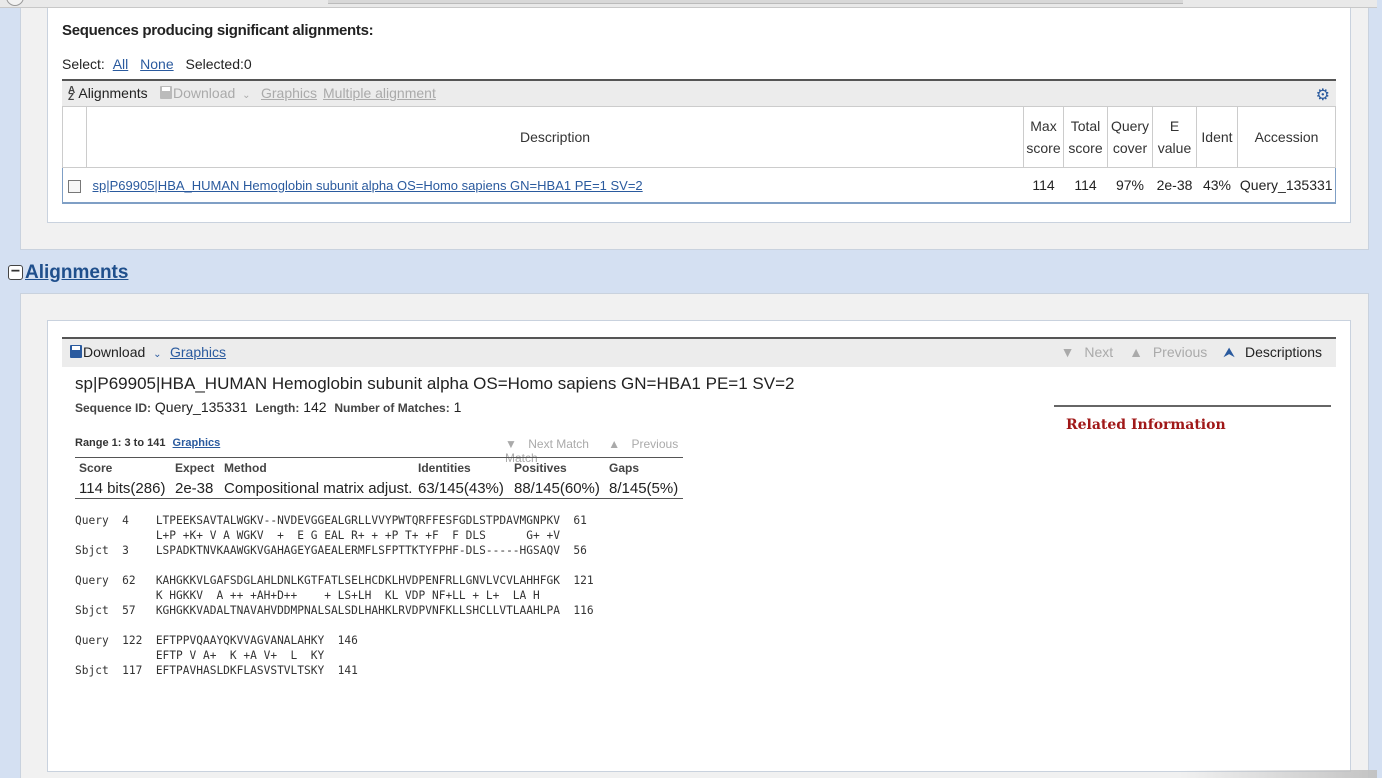  I want to click on method-value: Compositional matrix adjust., so click(318, 488).